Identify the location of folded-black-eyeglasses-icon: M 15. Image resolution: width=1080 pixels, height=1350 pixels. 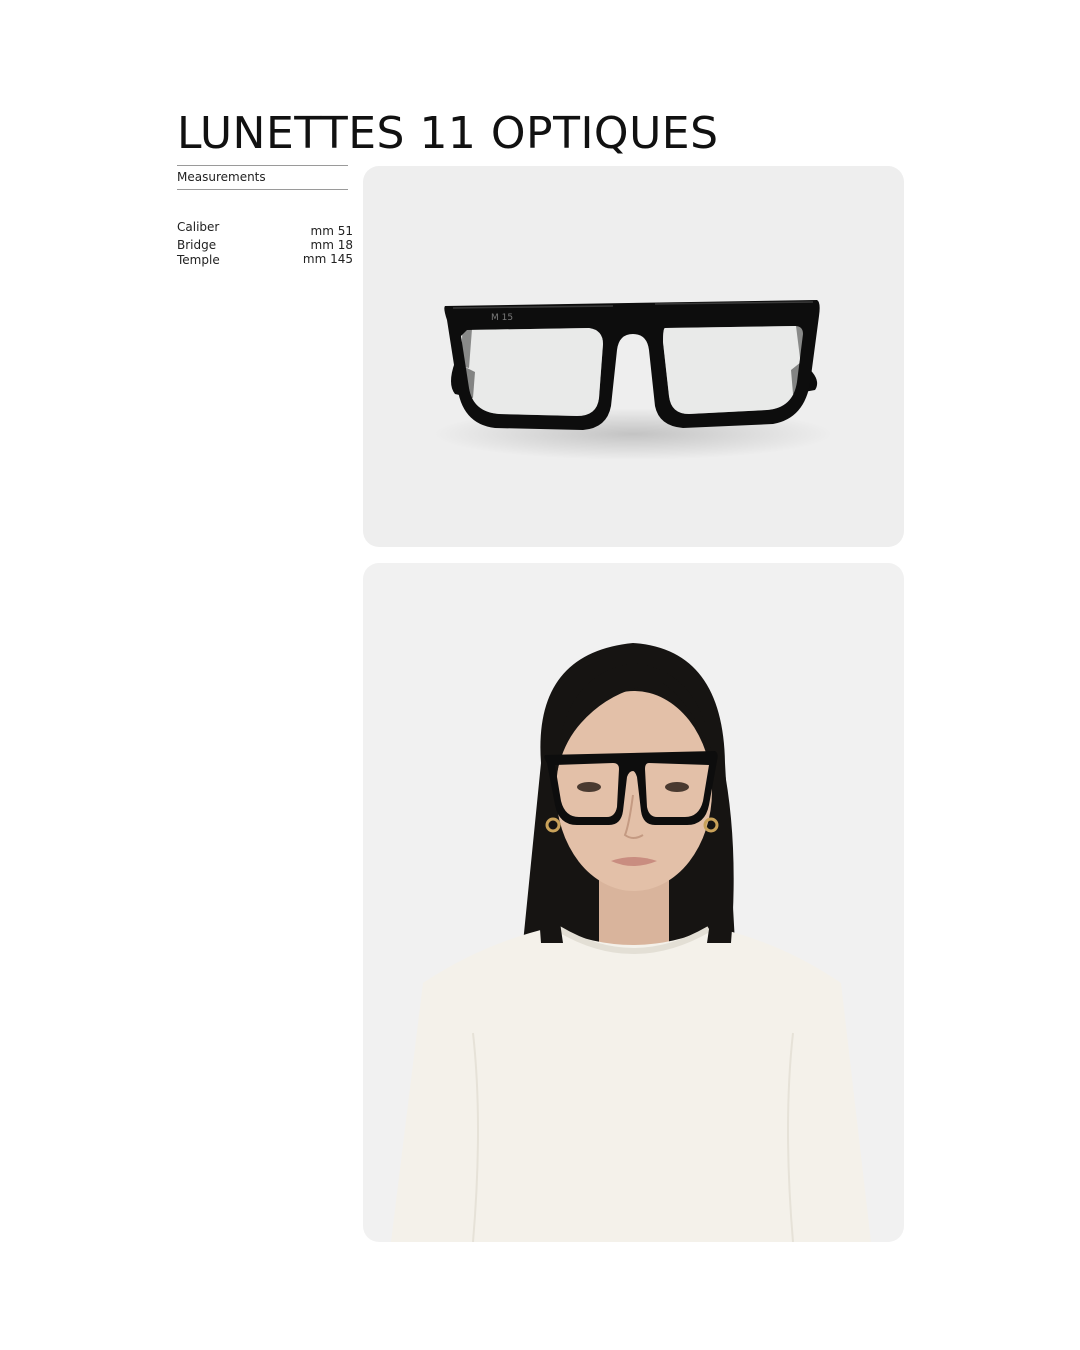
(633, 380).